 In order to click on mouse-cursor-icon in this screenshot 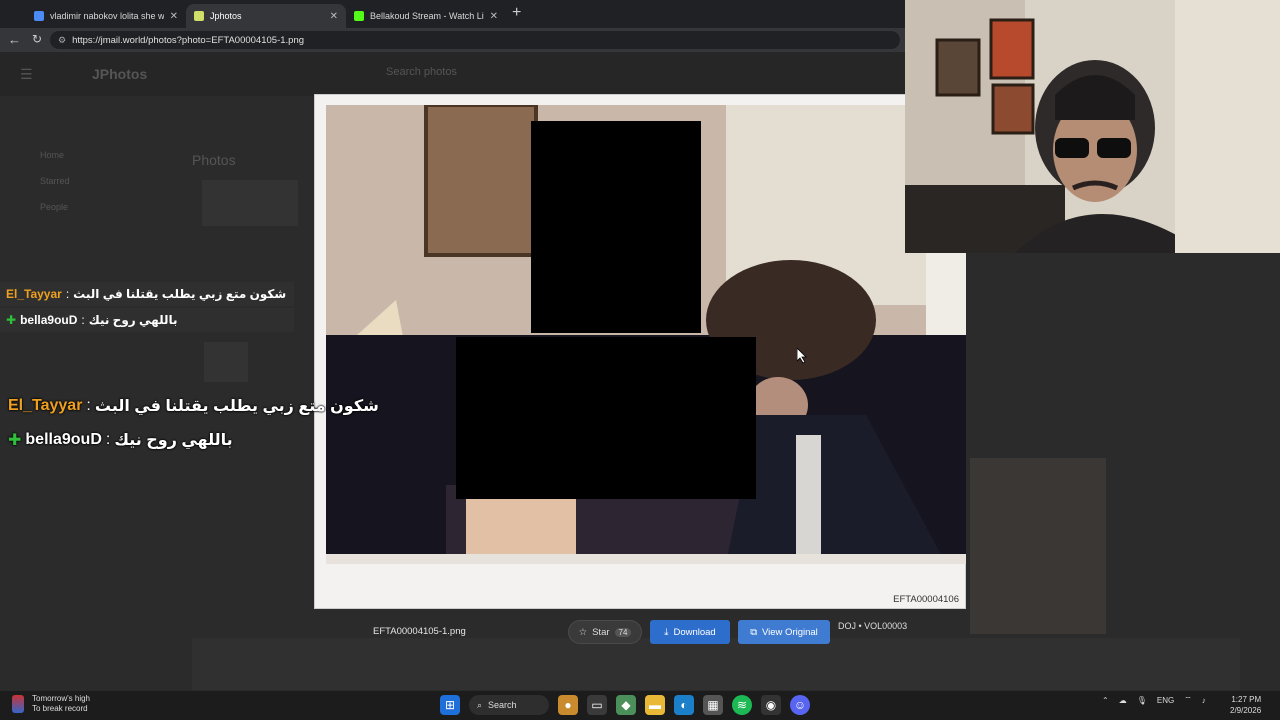, I will do `click(802, 356)`.